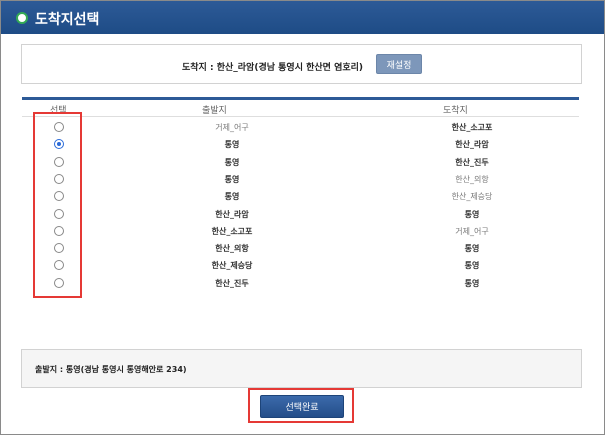  I want to click on confirm-button: 선택완료, so click(302, 406).